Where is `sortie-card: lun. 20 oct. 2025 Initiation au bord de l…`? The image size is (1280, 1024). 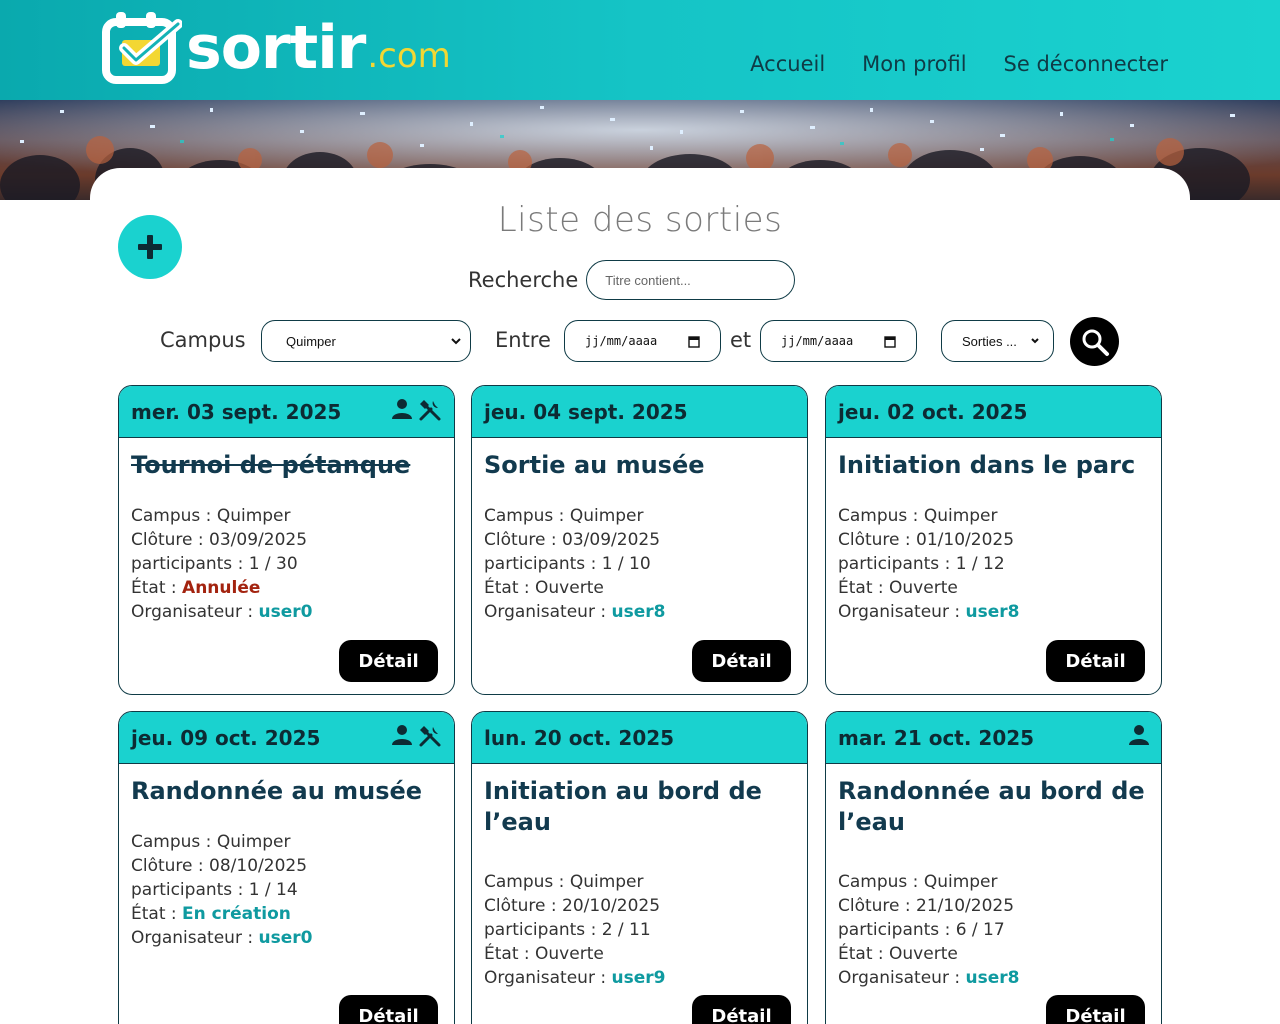 sortie-card: lun. 20 oct. 2025 Initiation au bord de l… is located at coordinates (639, 867).